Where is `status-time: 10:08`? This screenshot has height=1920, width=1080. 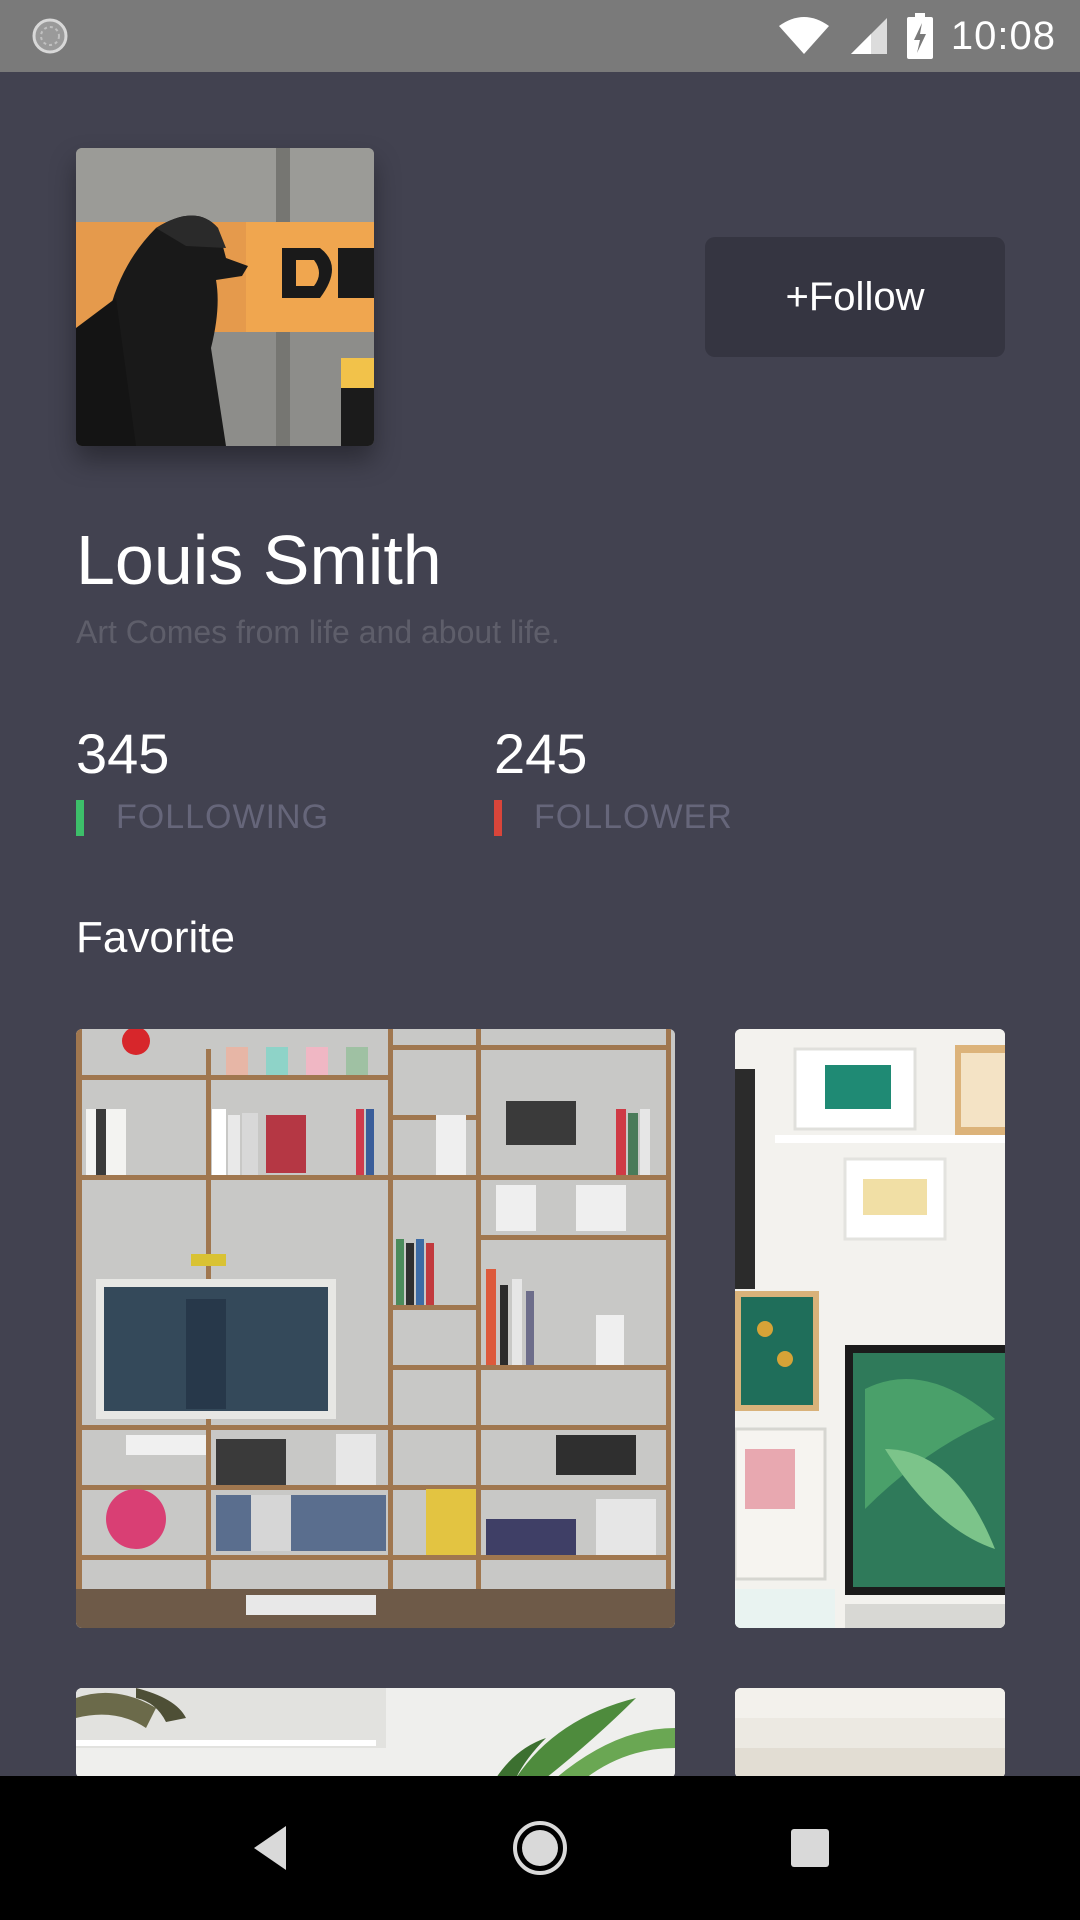 status-time: 10:08 is located at coordinates (1003, 35).